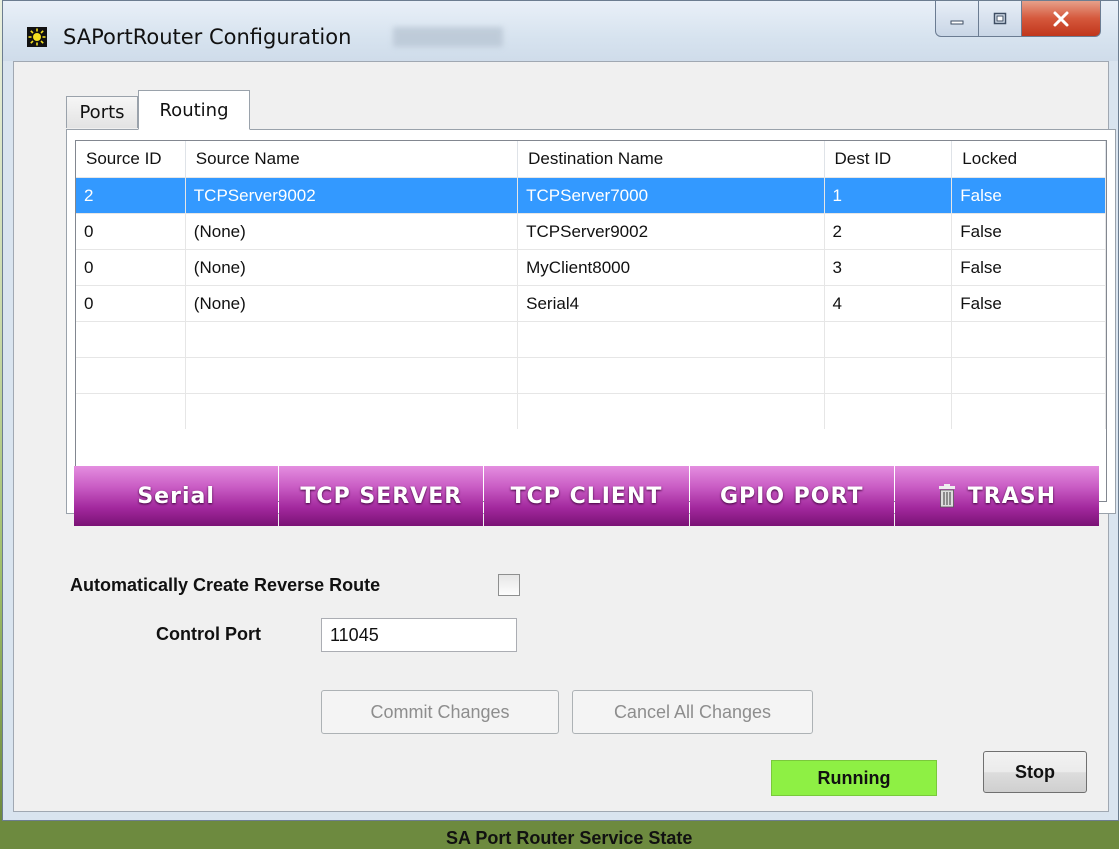 This screenshot has width=1119, height=849. Describe the element at coordinates (889, 231) in the screenshot. I see `cell-dest-id: 2` at that location.